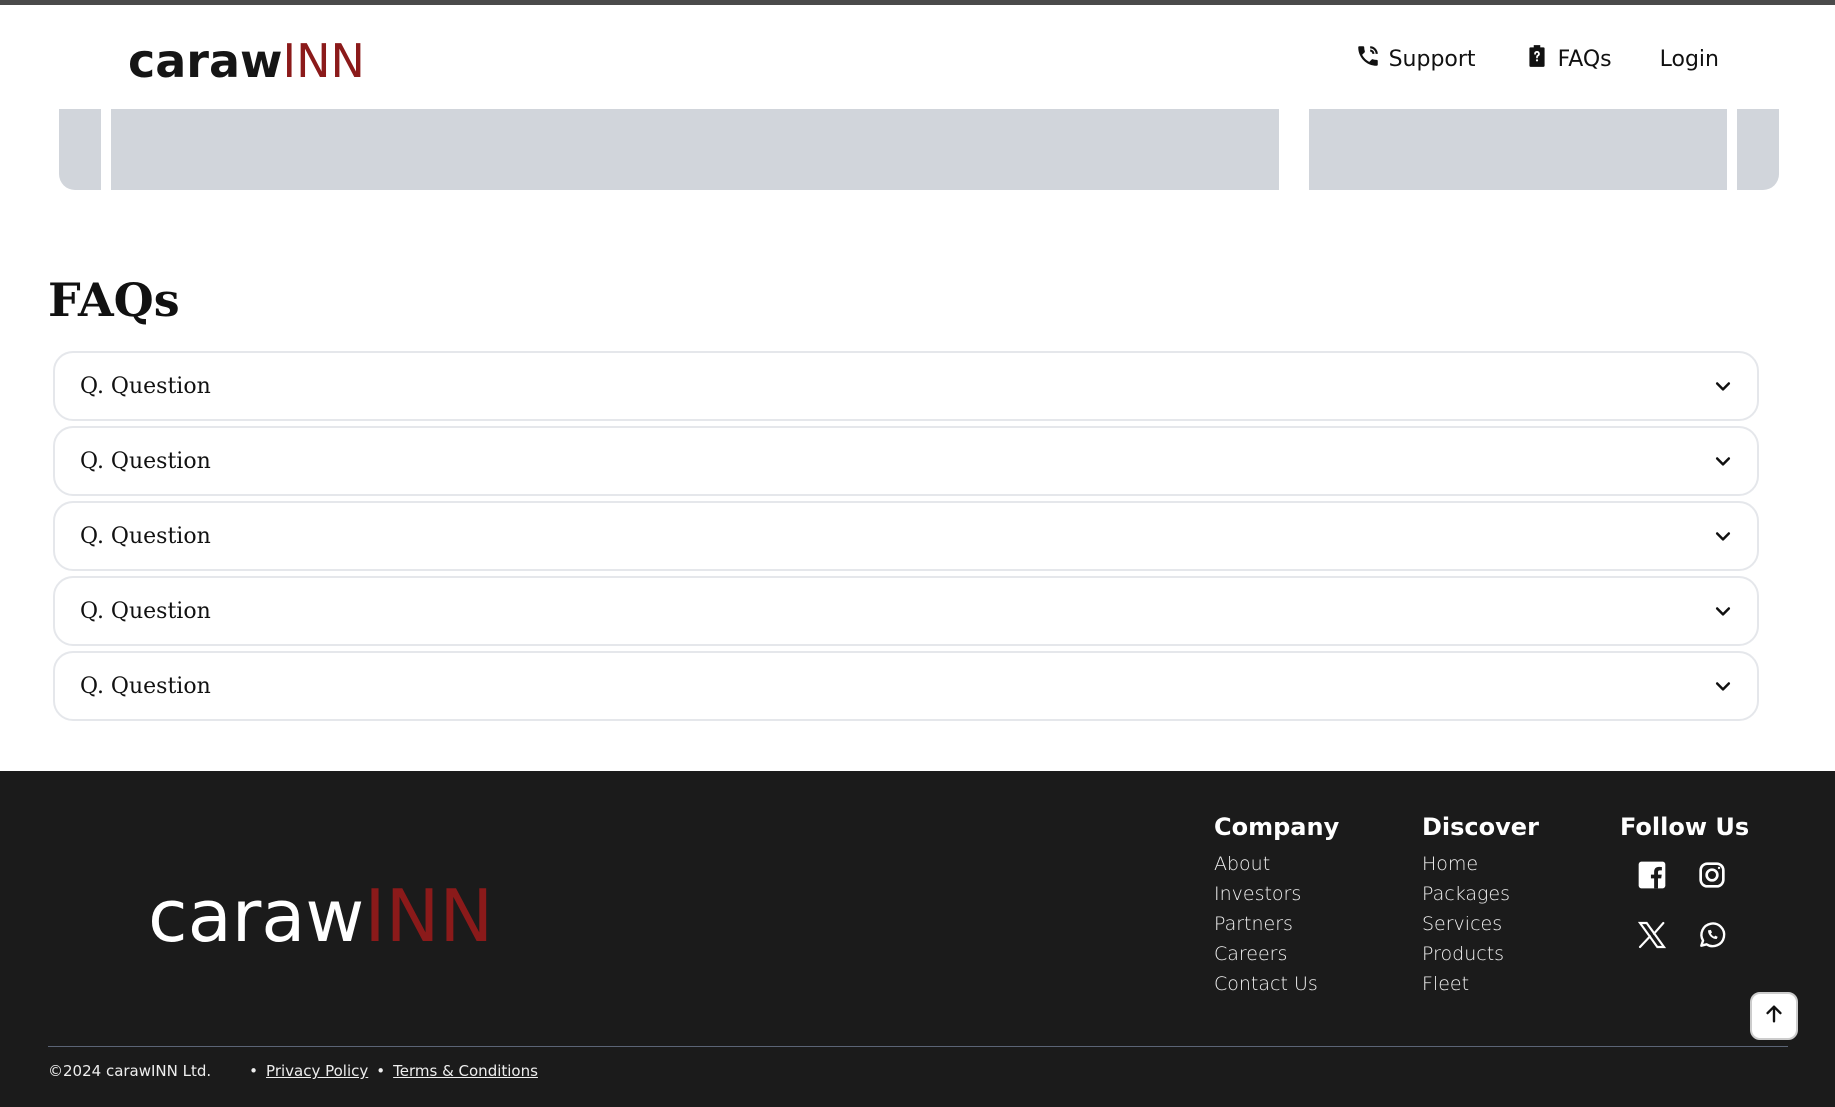 The image size is (1835, 1107). What do you see at coordinates (1480, 864) in the screenshot?
I see `footer-link-home: Home` at bounding box center [1480, 864].